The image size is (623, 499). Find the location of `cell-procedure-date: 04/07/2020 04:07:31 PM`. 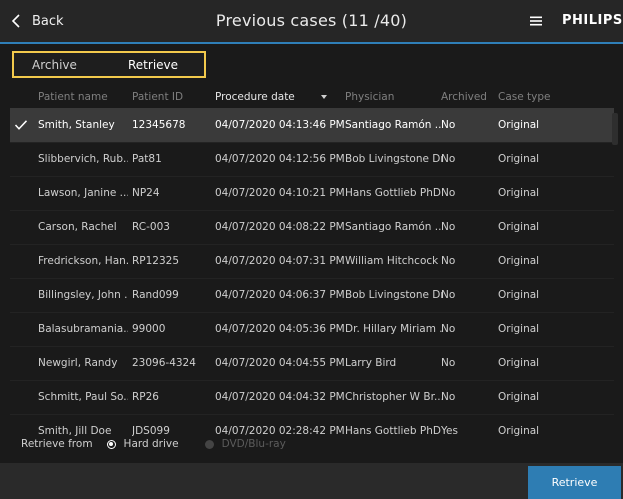

cell-procedure-date: 04/07/2020 04:07:31 PM is located at coordinates (280, 261).